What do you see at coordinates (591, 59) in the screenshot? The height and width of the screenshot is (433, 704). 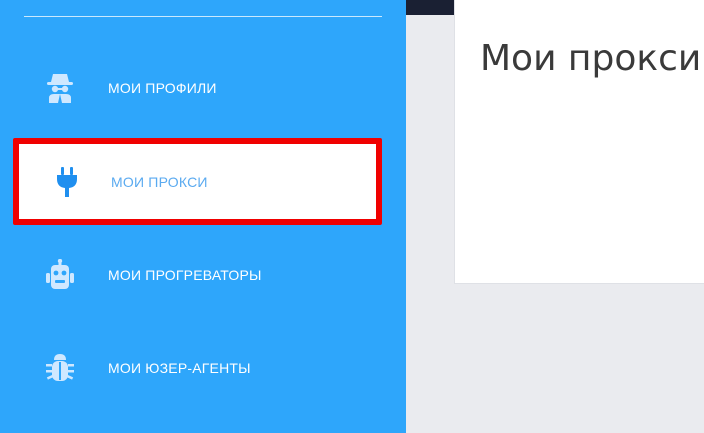 I see `page-title: Мои прокси` at bounding box center [591, 59].